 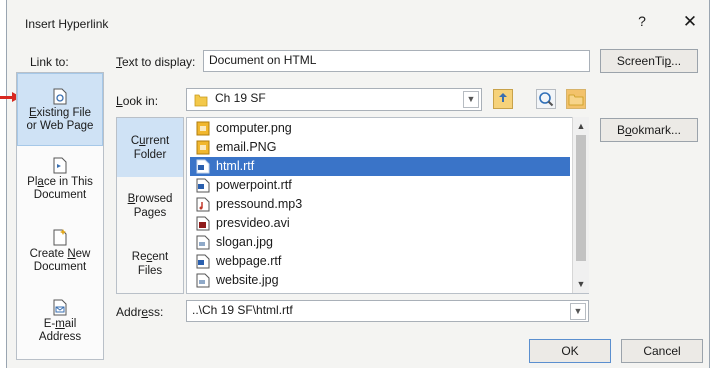 What do you see at coordinates (140, 312) in the screenshot?
I see `address-label: Address:` at bounding box center [140, 312].